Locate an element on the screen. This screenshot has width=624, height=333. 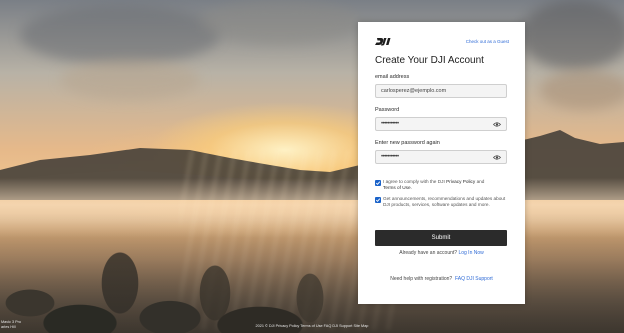
help-text: Need help with registration? is located at coordinates (421, 279).